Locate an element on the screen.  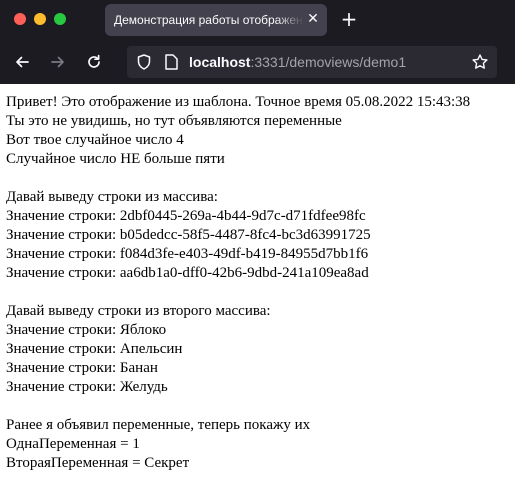
url-text: localhost:3331/demoviews/demo1 is located at coordinates (297, 62).